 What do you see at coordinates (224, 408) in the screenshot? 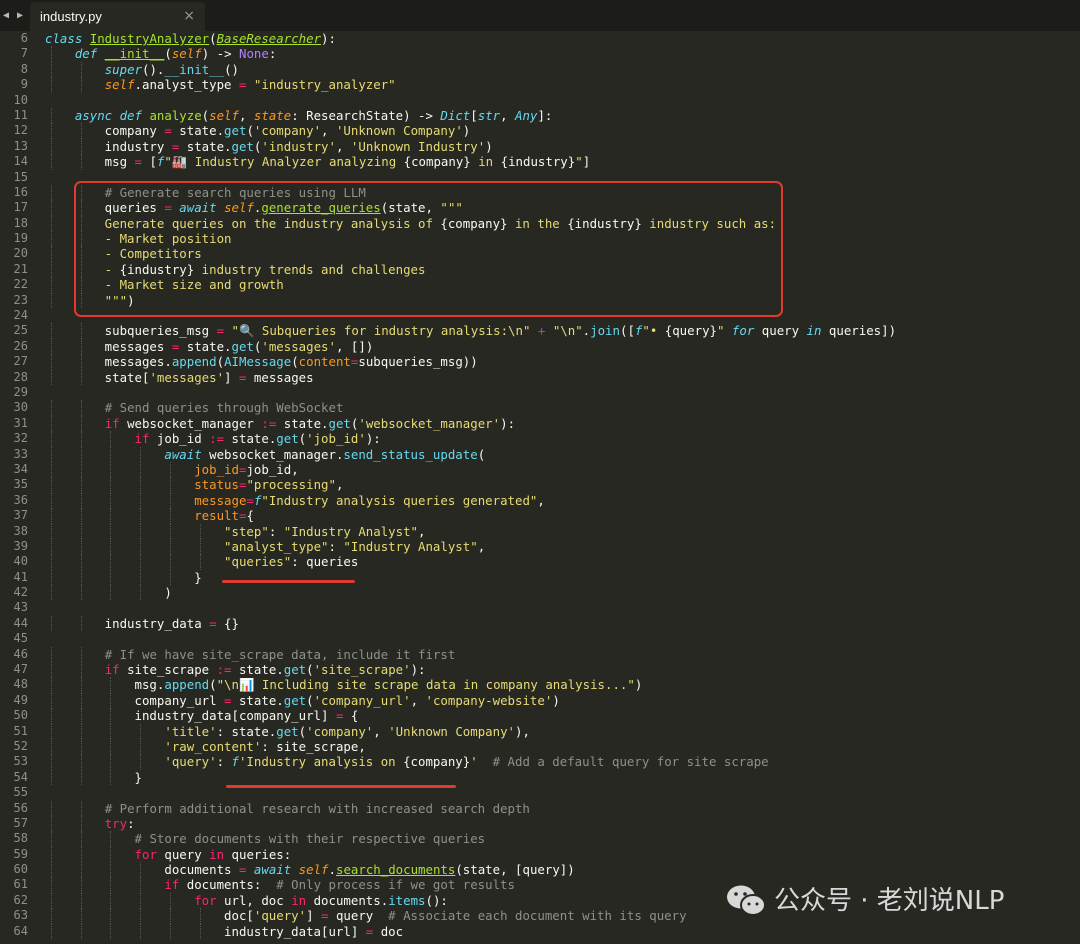
I see `code-token: # Send queries through WebSocket` at bounding box center [224, 408].